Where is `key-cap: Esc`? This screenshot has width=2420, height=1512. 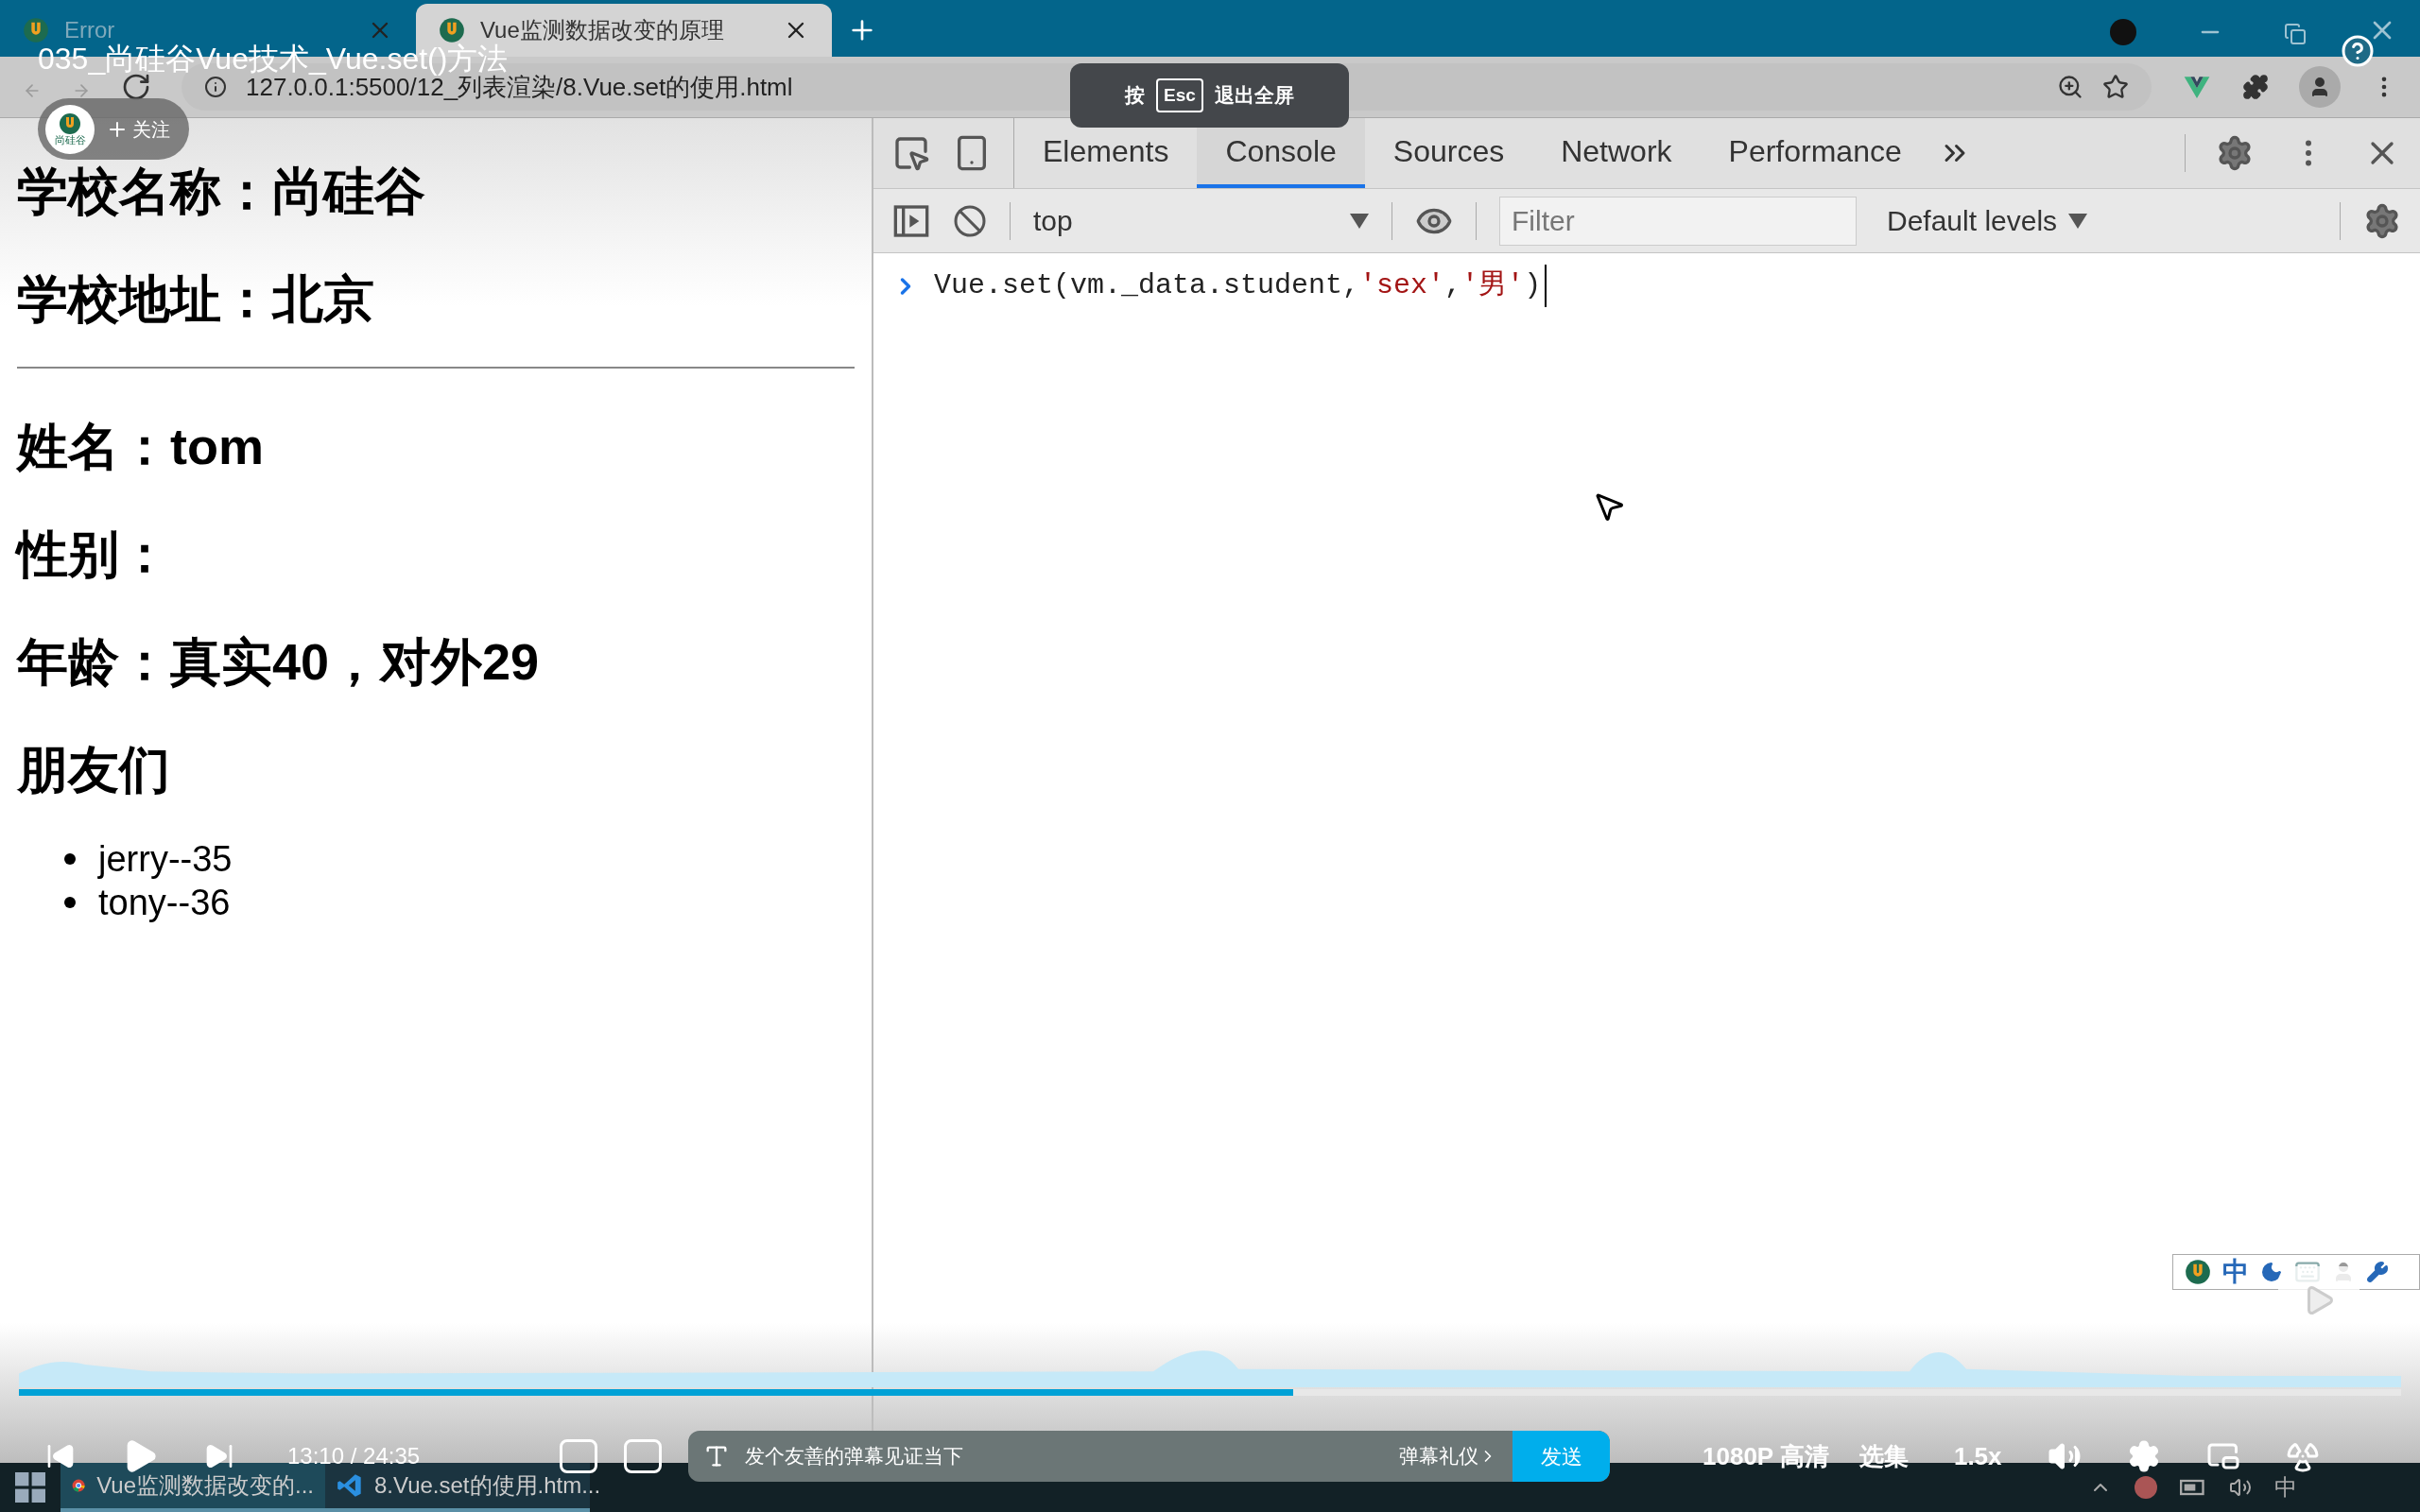
key-cap: Esc is located at coordinates (1179, 95).